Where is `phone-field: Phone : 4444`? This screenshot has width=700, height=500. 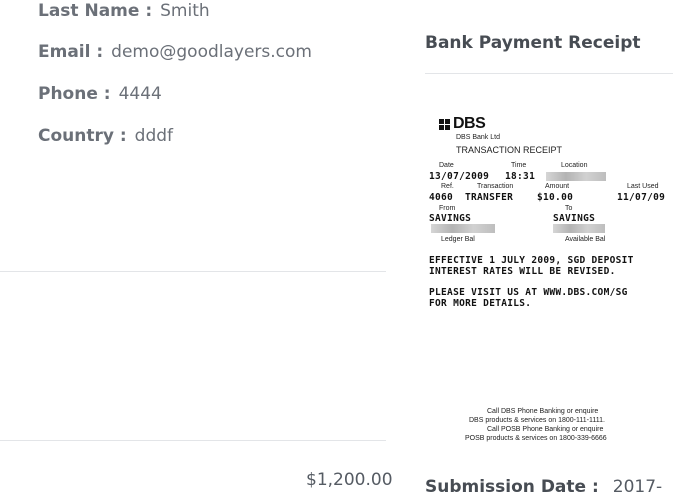
phone-field: Phone : 4444 is located at coordinates (100, 94).